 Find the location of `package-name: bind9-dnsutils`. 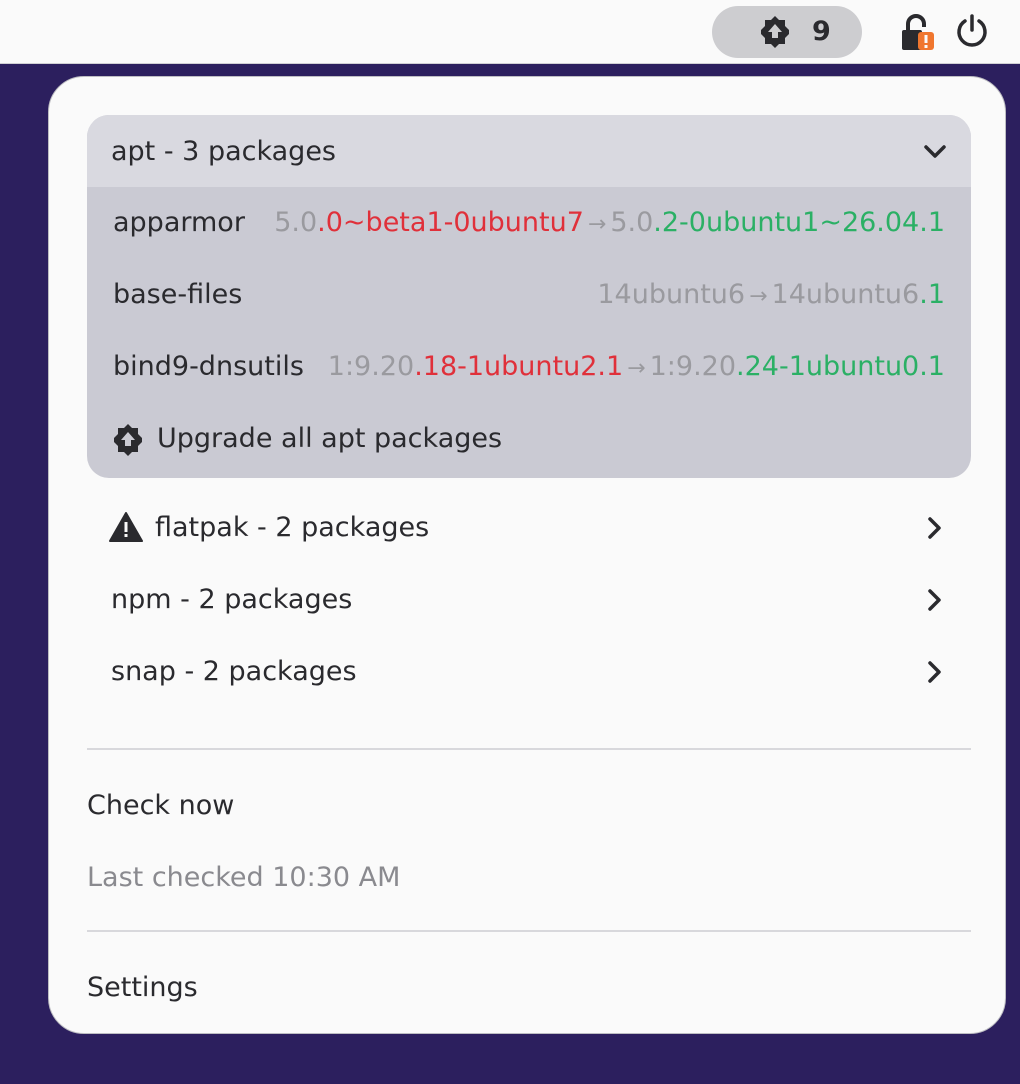

package-name: bind9-dnsutils is located at coordinates (208, 366).